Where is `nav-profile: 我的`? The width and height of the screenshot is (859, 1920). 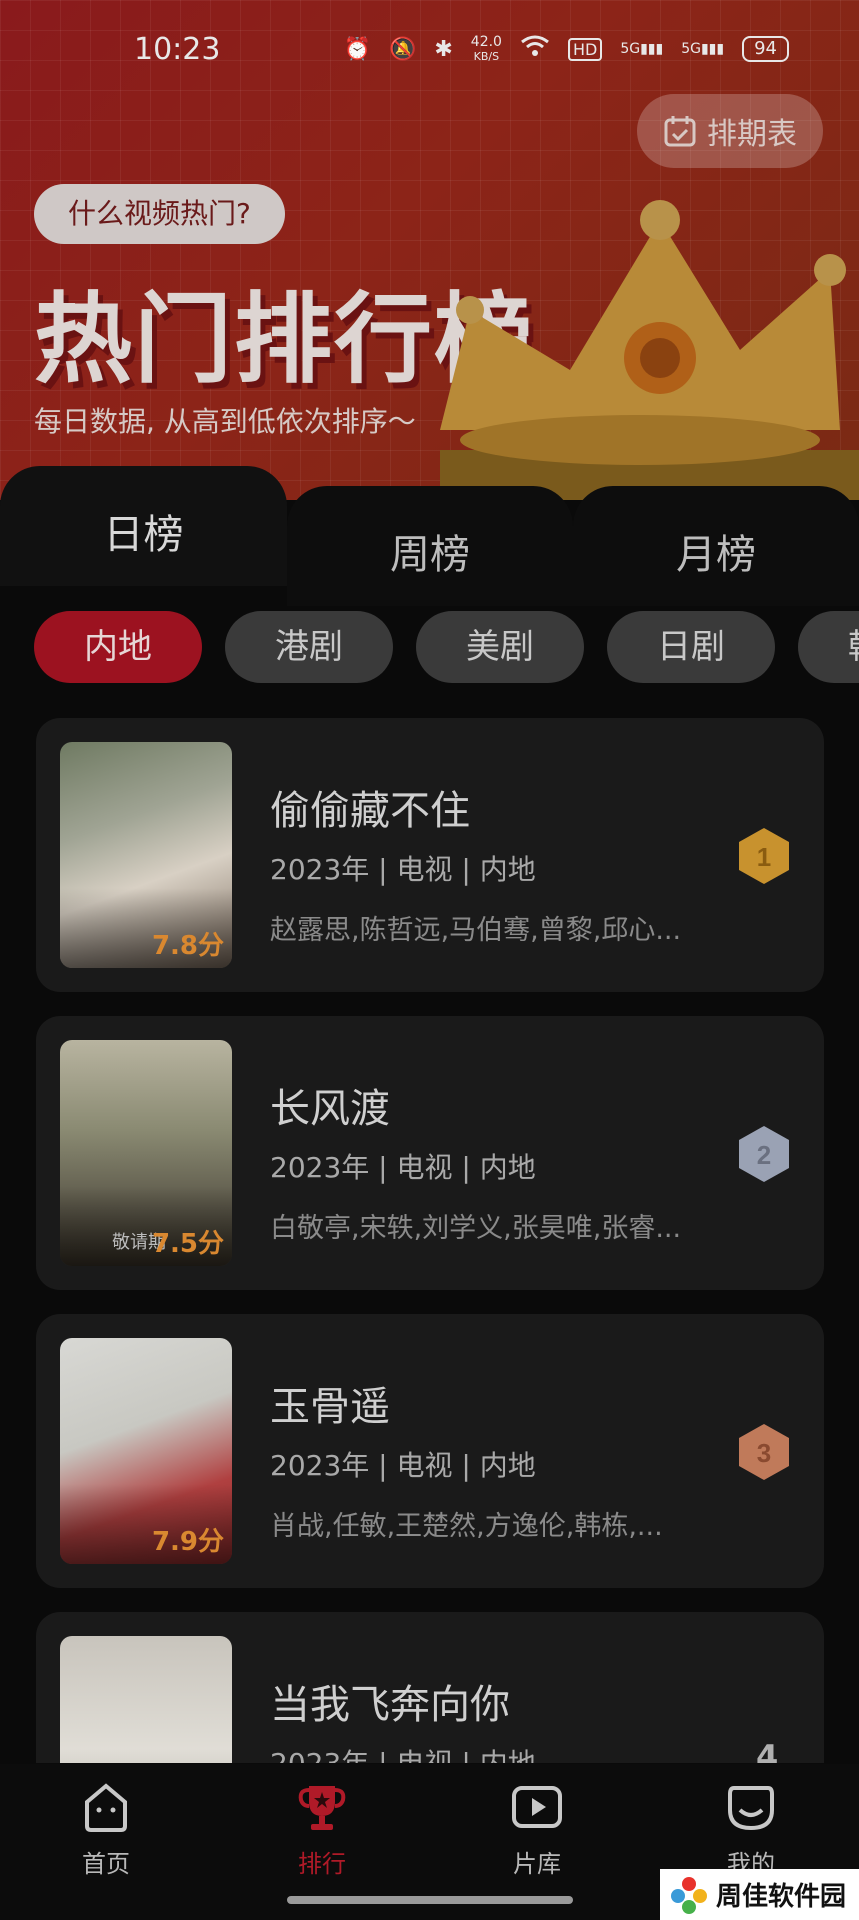
nav-profile: 我的 is located at coordinates (751, 1829).